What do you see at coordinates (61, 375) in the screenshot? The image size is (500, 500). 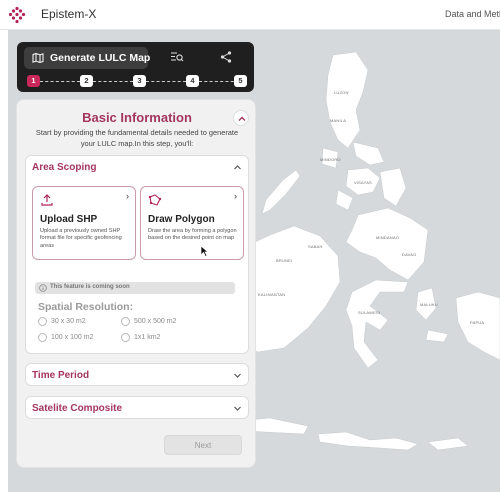 I see `time-period-title: Time Period` at bounding box center [61, 375].